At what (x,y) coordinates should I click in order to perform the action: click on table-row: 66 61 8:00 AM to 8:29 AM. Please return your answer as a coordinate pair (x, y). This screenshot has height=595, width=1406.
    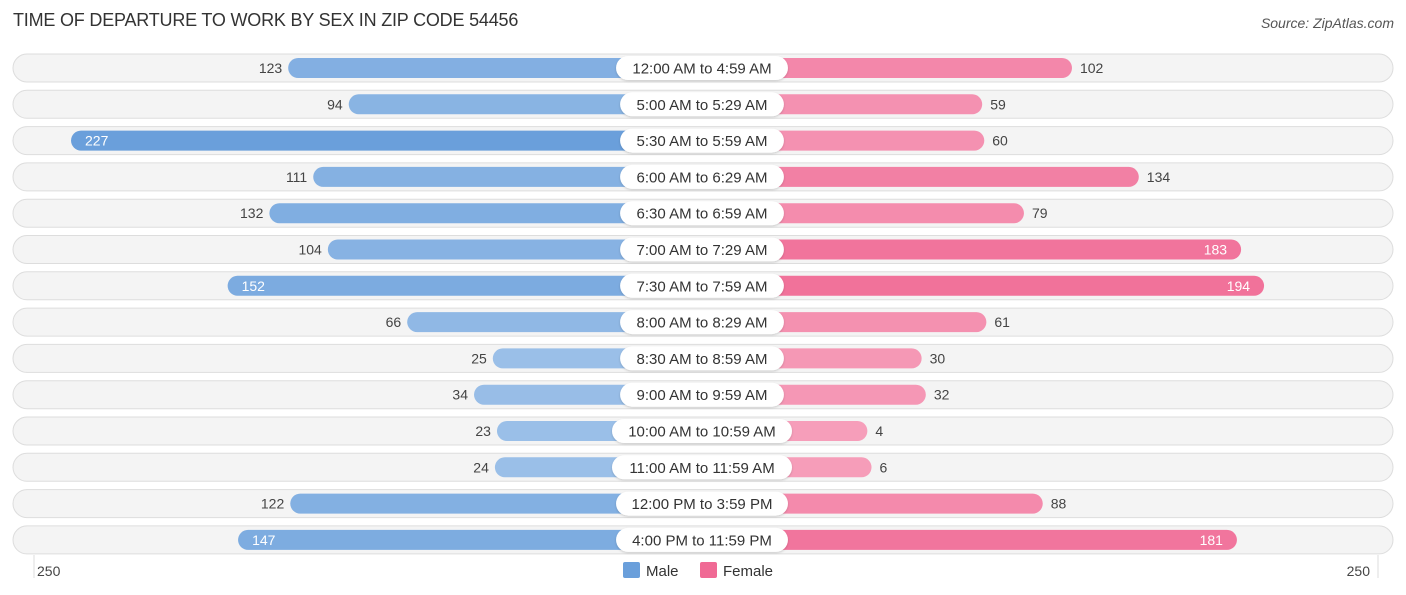
    Looking at the image, I should click on (703, 322).